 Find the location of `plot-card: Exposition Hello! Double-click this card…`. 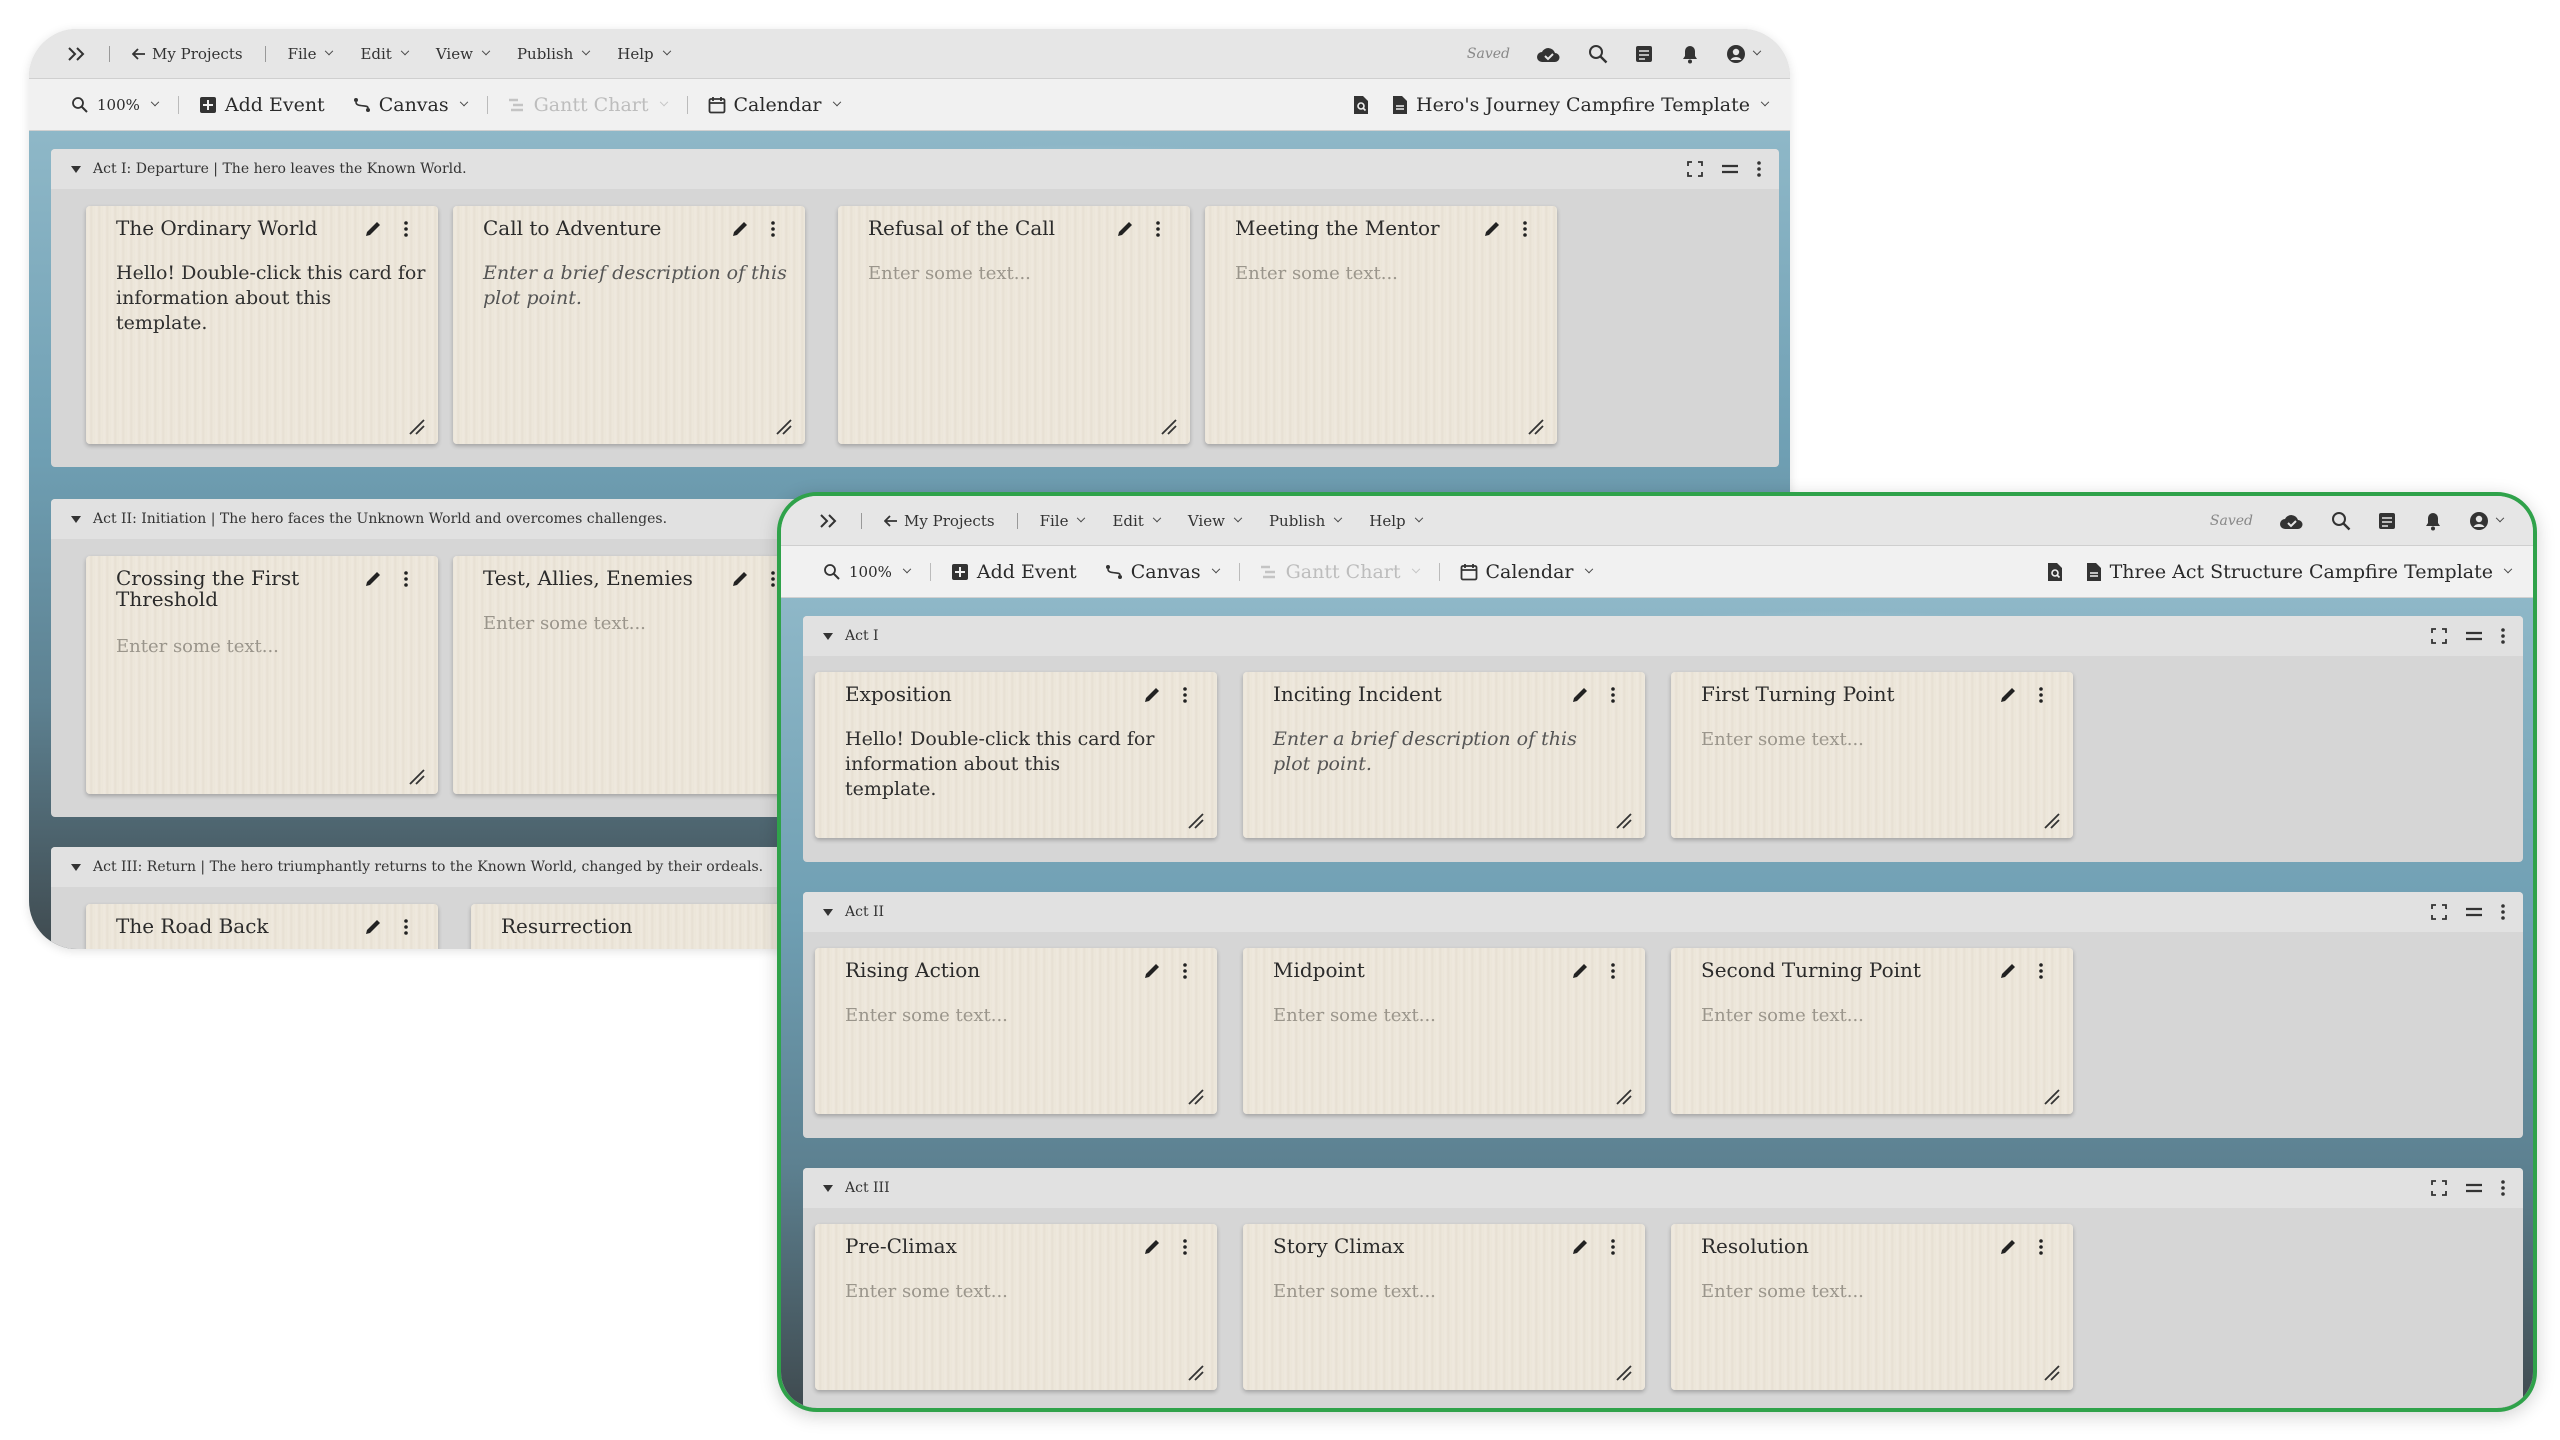

plot-card: Exposition Hello! Double-click this card… is located at coordinates (1016, 755).